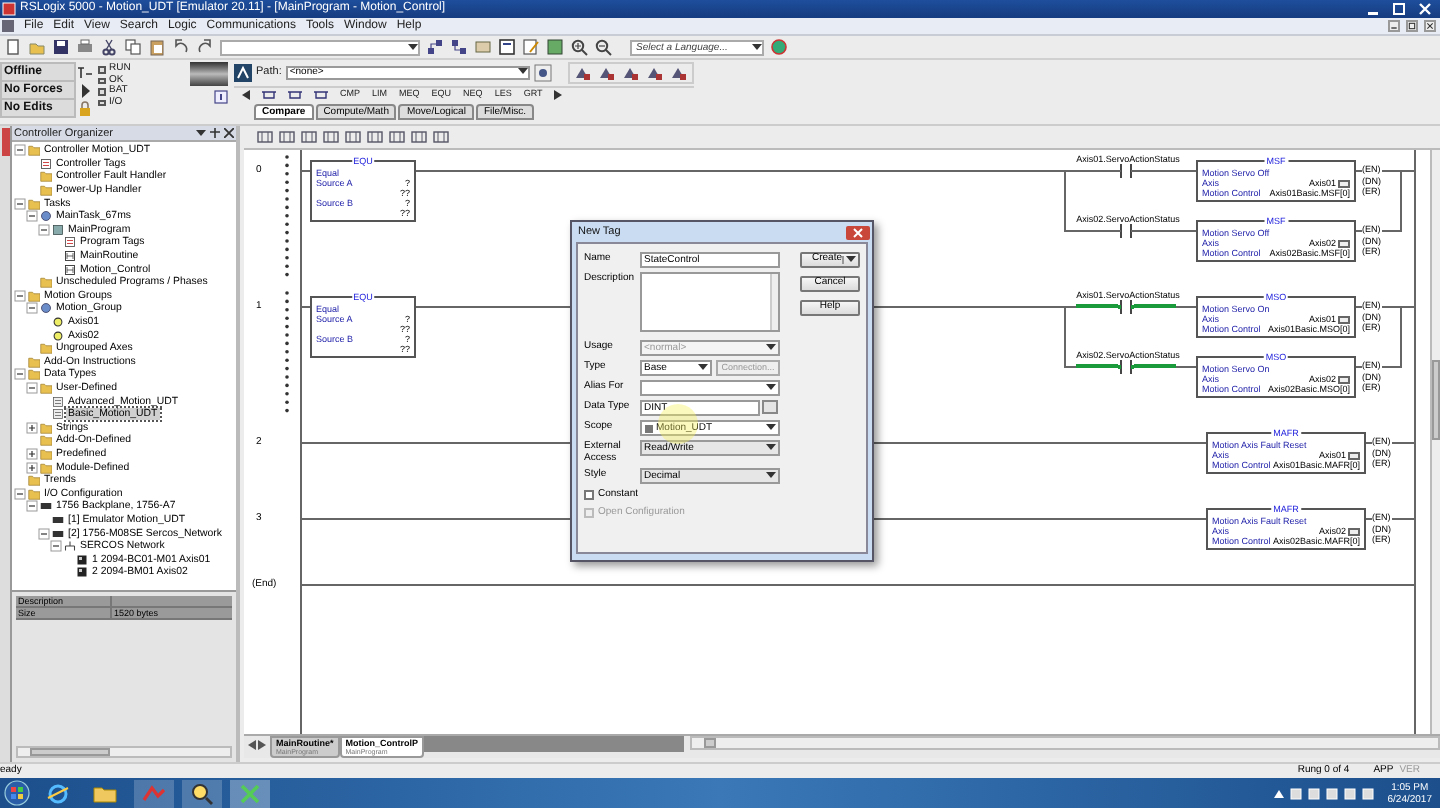 This screenshot has width=1440, height=808. Describe the element at coordinates (507, 47) in the screenshot. I see `properties-icon` at that location.